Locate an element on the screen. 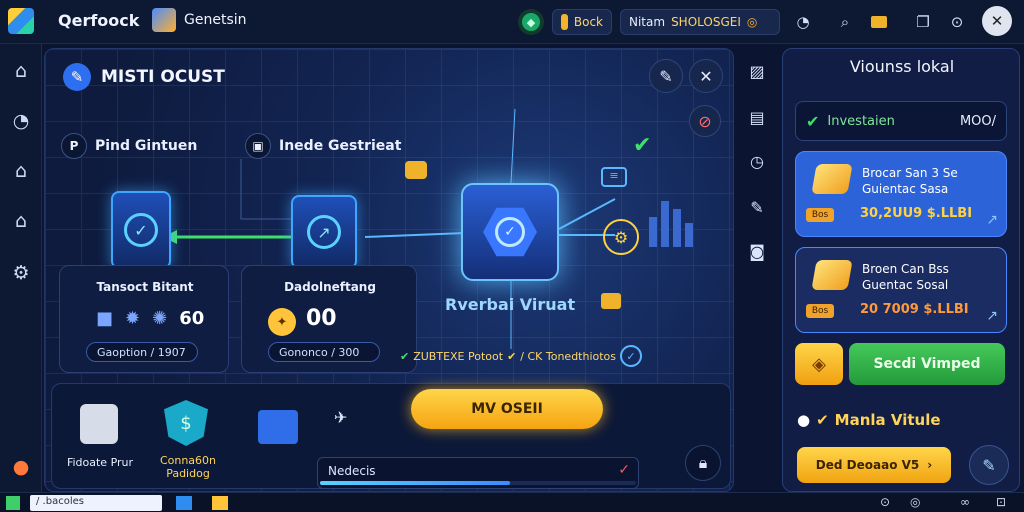 The height and width of the screenshot is (512, 1024). tray-icon: ◎ is located at coordinates (915, 502).